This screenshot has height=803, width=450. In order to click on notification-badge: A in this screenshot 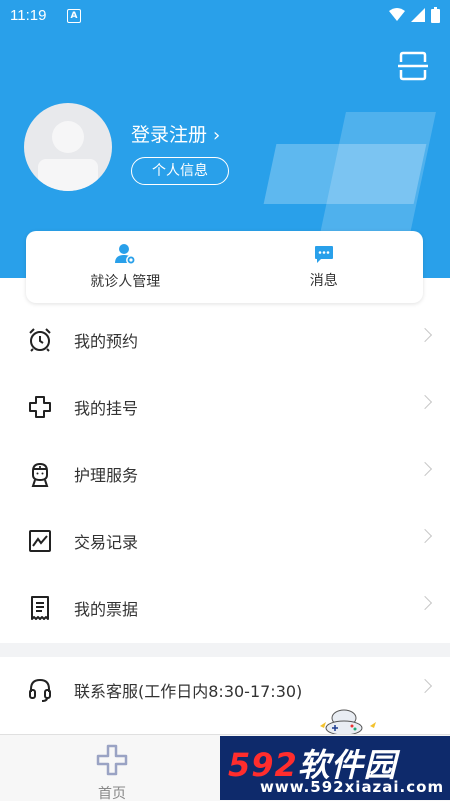, I will do `click(74, 16)`.